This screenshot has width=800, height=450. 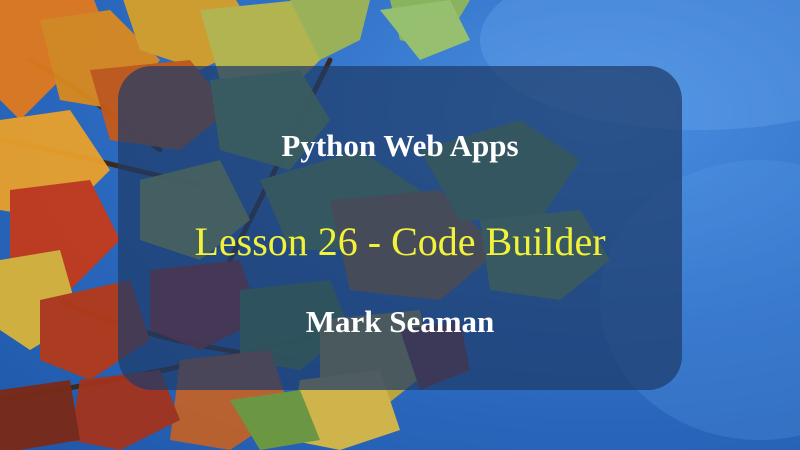 I want to click on lesson-title: Lesson 26 - Code Builder, so click(x=400, y=241).